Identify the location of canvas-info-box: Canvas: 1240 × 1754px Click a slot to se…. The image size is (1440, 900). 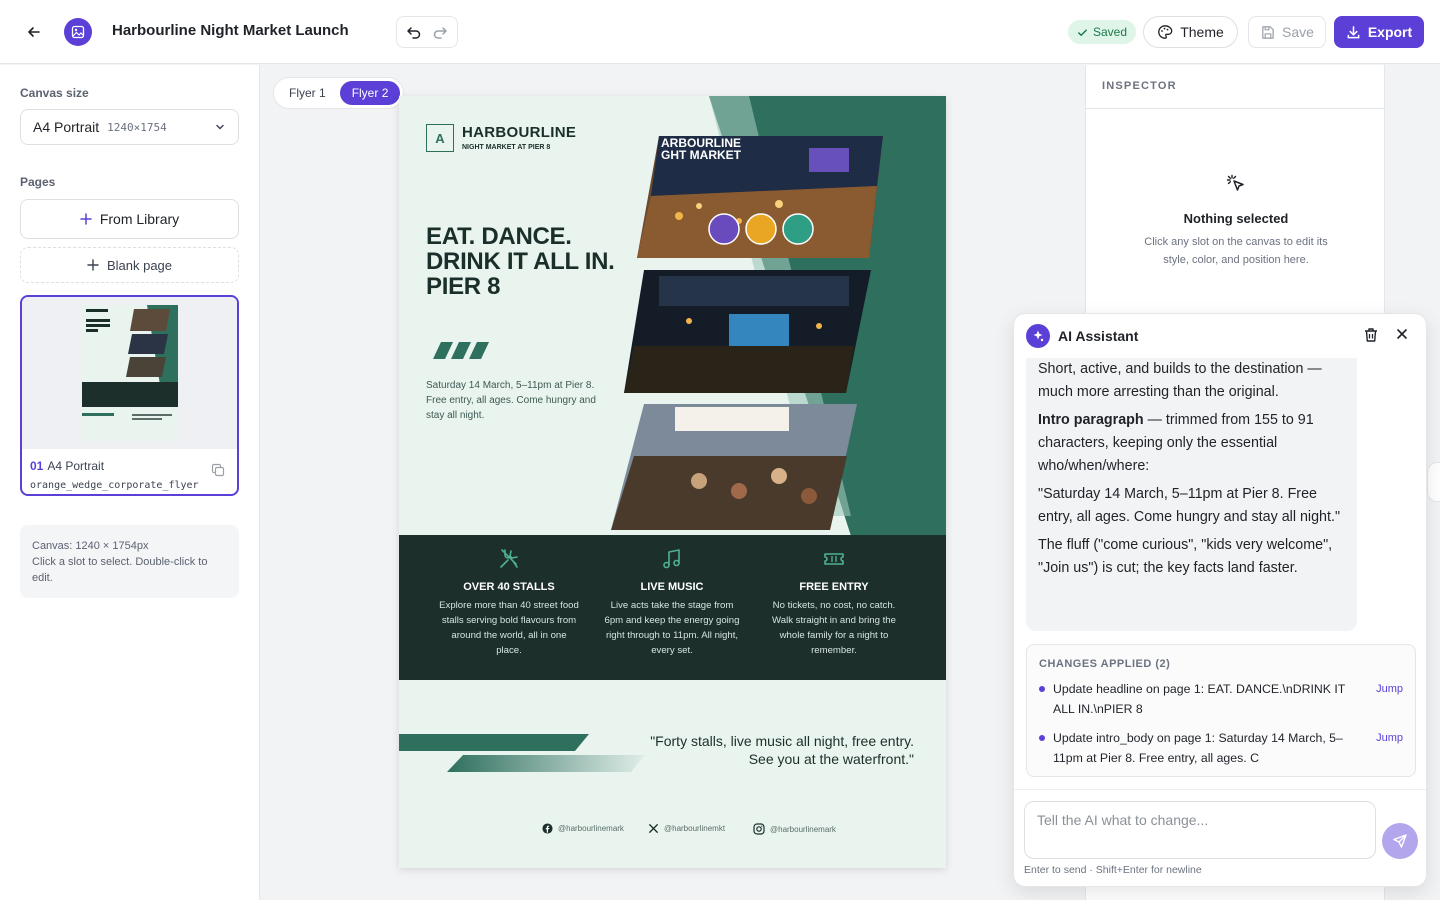
(129, 561).